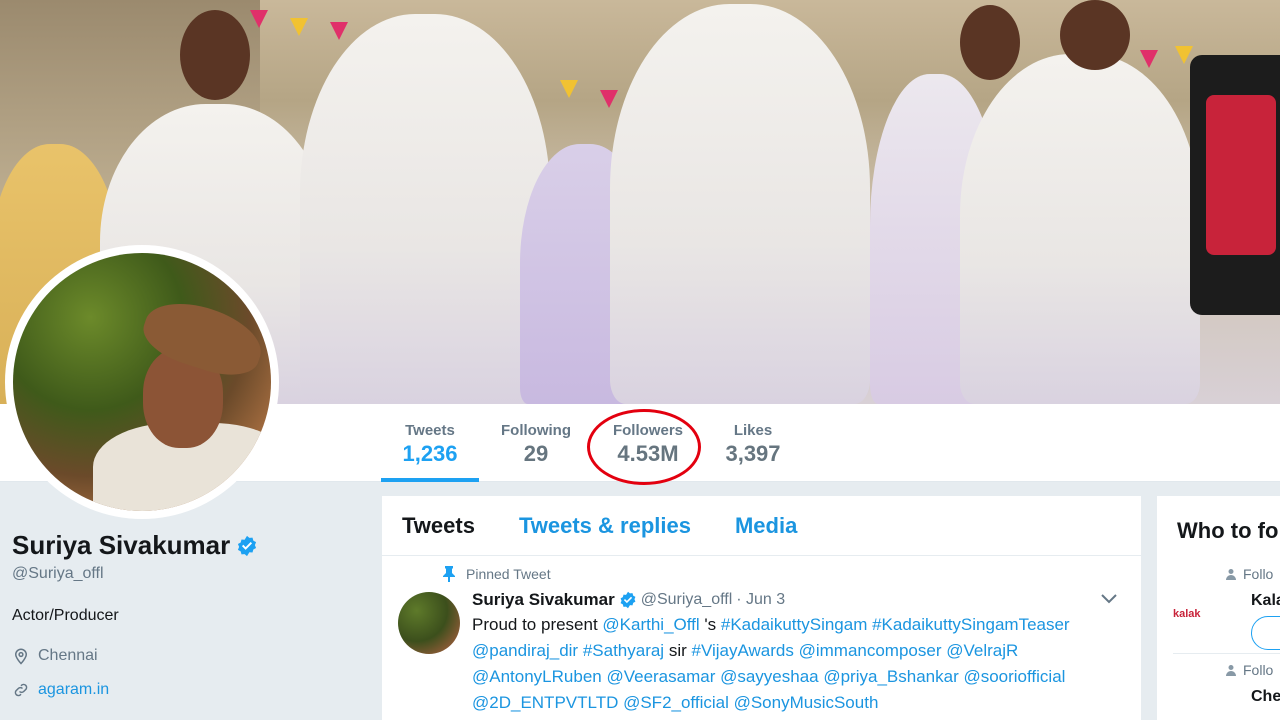  Describe the element at coordinates (21, 656) in the screenshot. I see `location-pin-icon` at that location.